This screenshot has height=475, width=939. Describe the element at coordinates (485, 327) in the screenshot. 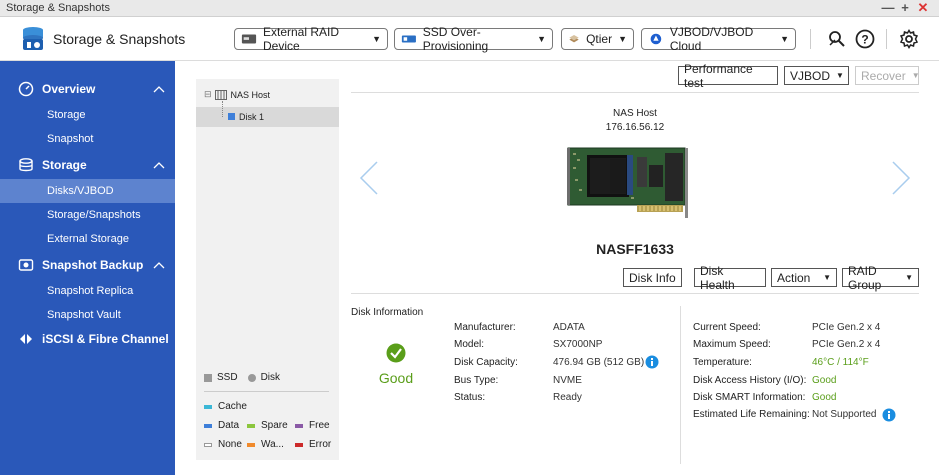

I see `manufacturer-label: Manufacturer:` at that location.